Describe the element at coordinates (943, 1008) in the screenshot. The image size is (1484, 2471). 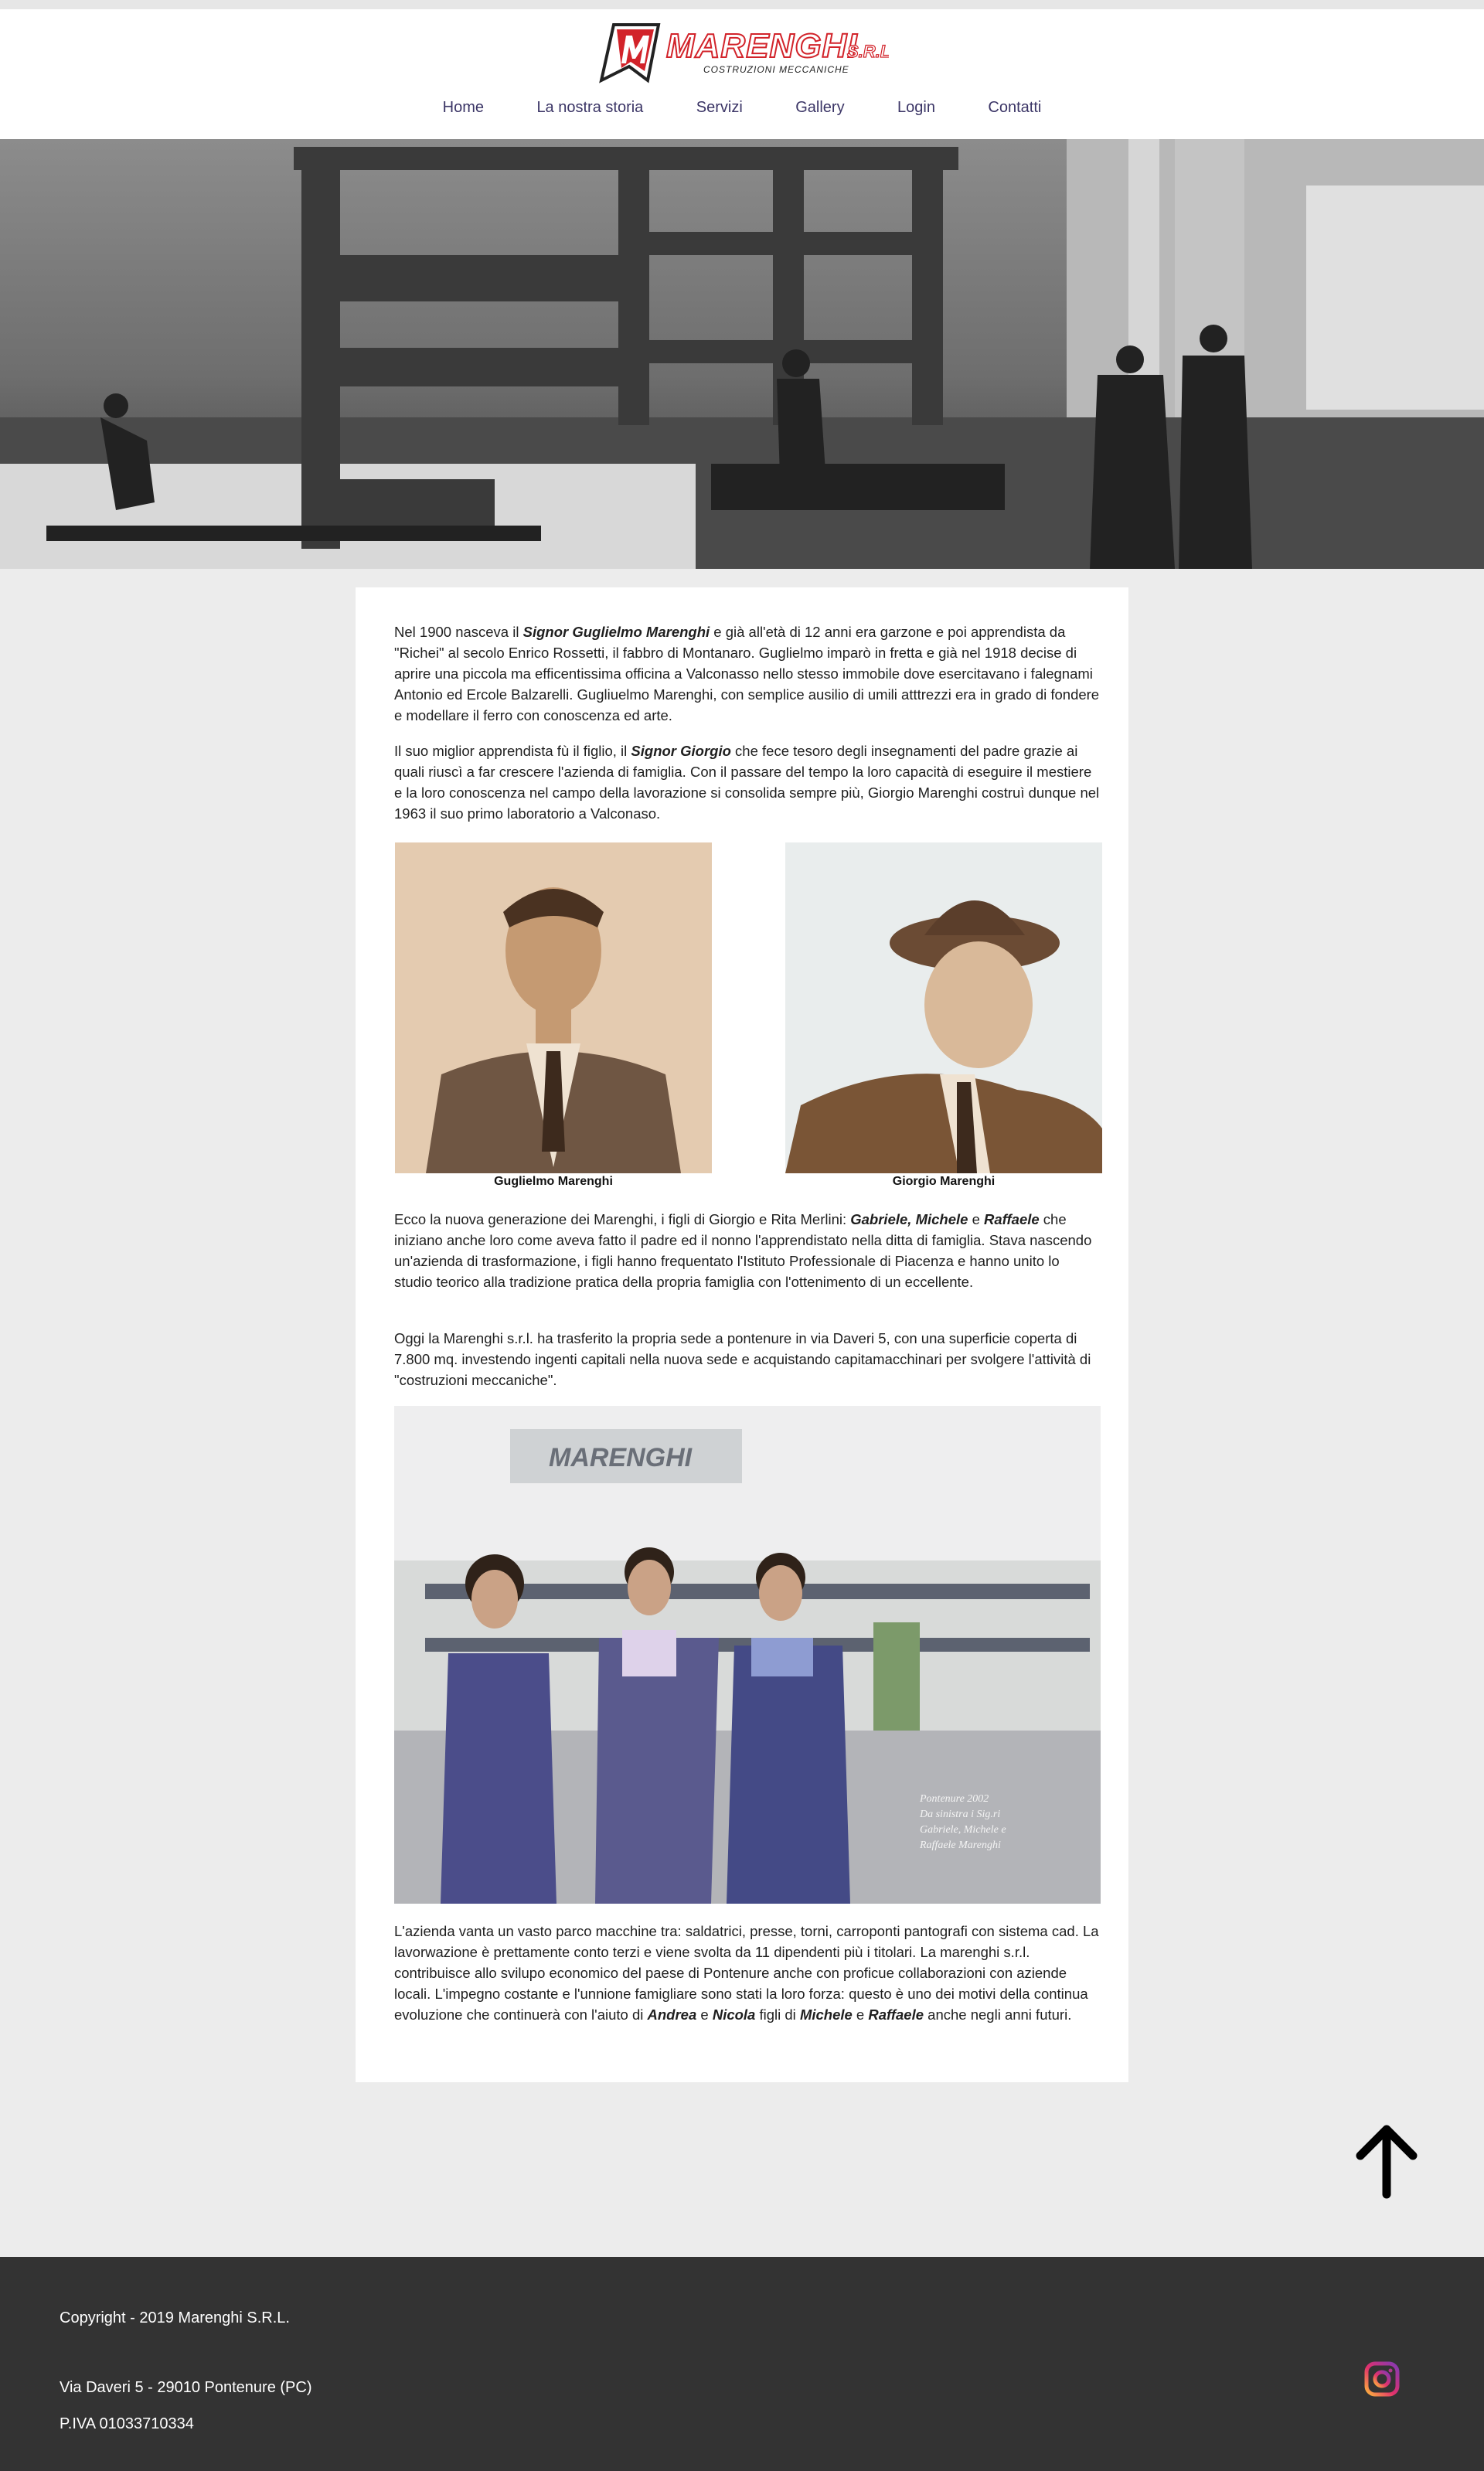
I see `photo-giorgio-marenghi` at that location.